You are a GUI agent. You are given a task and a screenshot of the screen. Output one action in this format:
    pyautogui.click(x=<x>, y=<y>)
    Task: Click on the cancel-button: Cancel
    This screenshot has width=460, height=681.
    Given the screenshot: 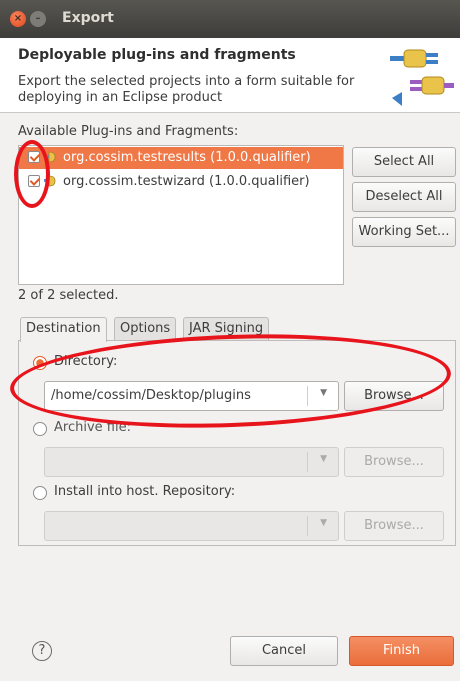 What is the action you would take?
    pyautogui.click(x=284, y=651)
    